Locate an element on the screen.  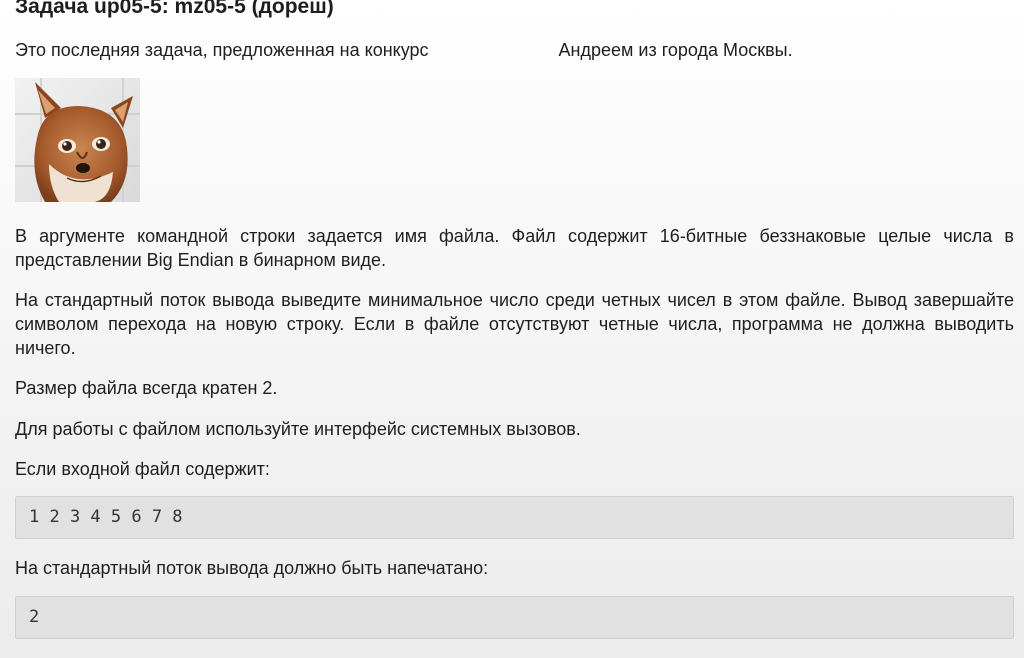
input-example-label: Если входной файл содержит: is located at coordinates (142, 469).